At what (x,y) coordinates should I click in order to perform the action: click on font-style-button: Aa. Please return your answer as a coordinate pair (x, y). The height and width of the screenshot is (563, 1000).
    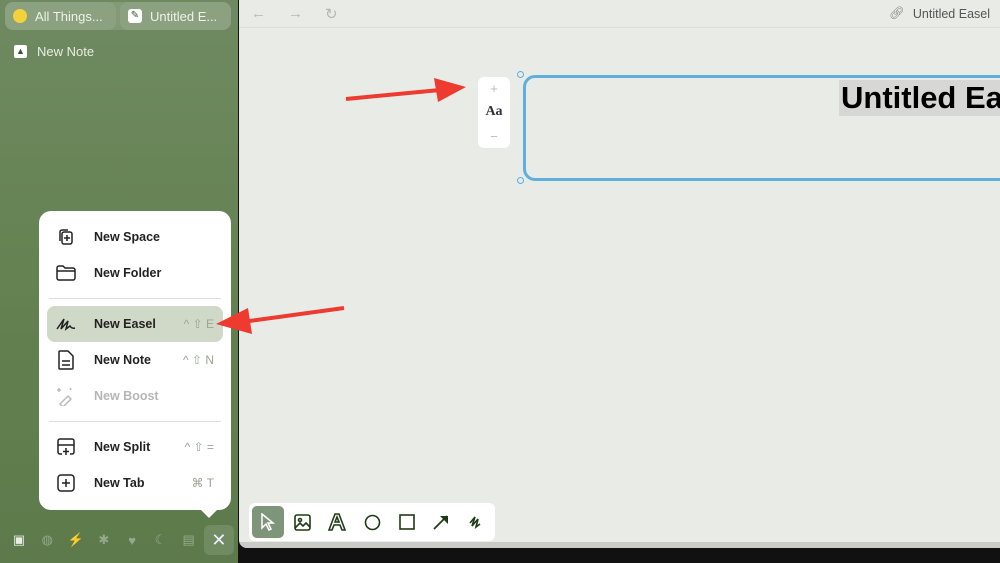
    Looking at the image, I should click on (493, 112).